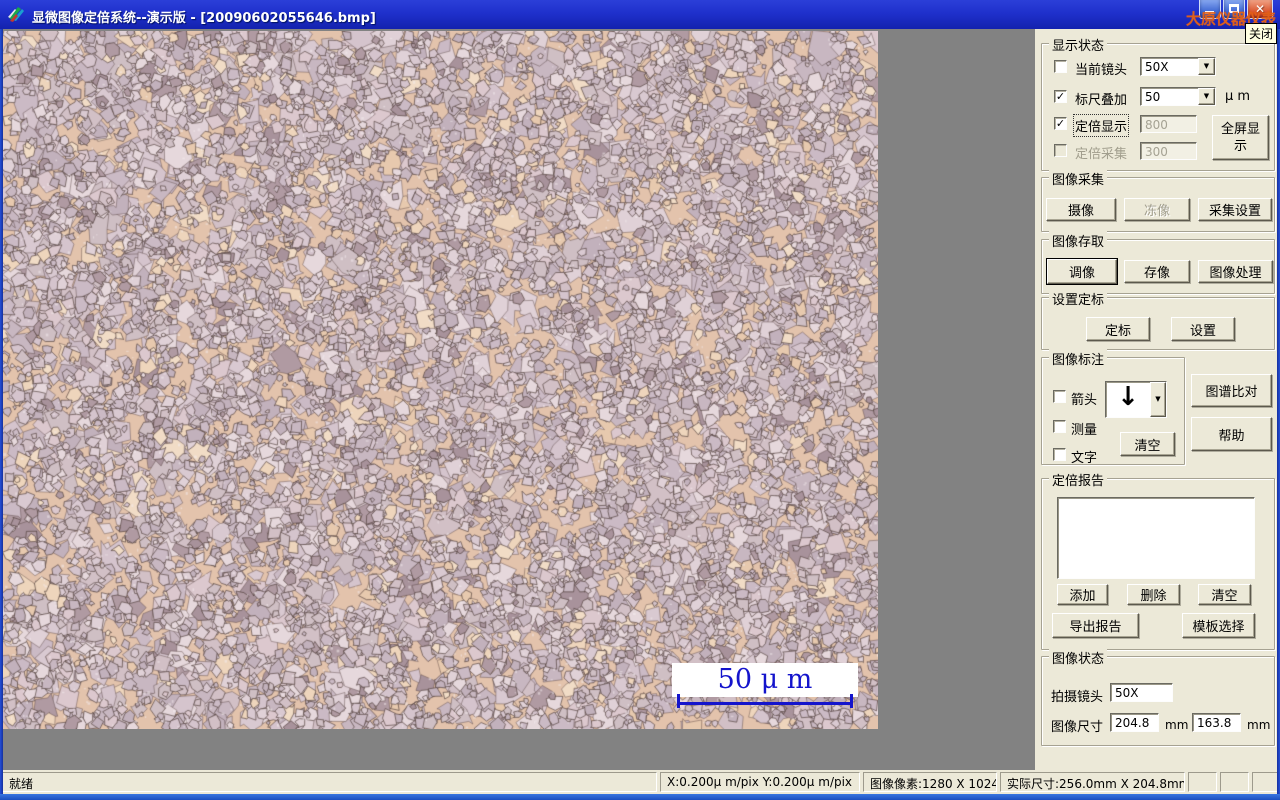 The width and height of the screenshot is (1280, 800). I want to click on load-image-button: 调像, so click(1082, 271).